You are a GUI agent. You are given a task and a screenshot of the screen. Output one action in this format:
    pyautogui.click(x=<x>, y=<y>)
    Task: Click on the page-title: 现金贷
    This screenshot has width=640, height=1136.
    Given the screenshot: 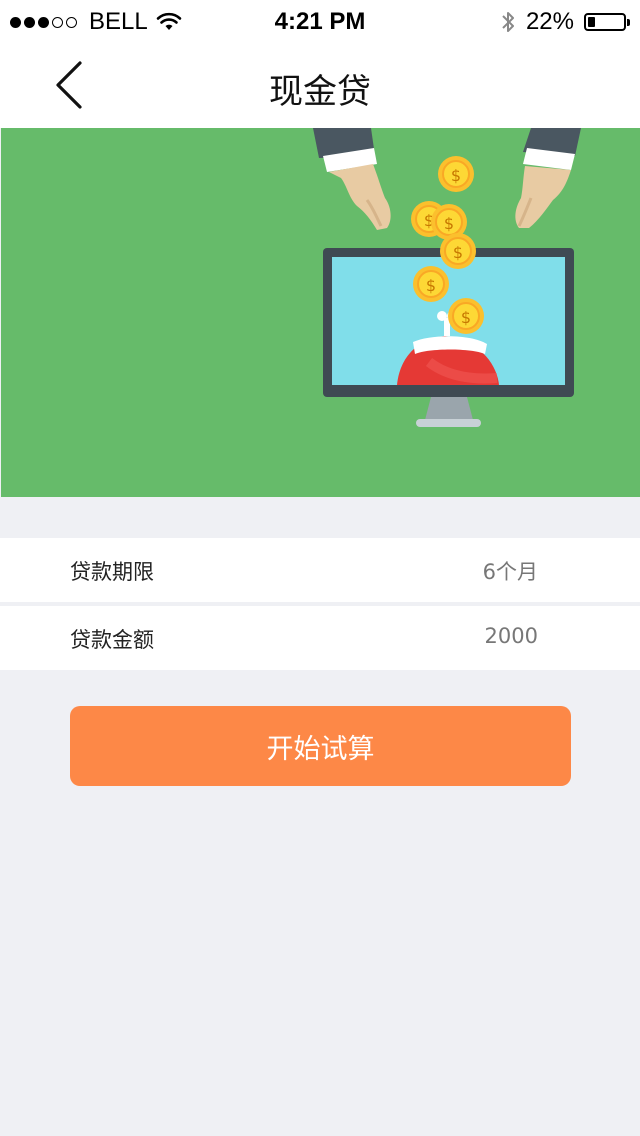 What is the action you would take?
    pyautogui.click(x=320, y=92)
    